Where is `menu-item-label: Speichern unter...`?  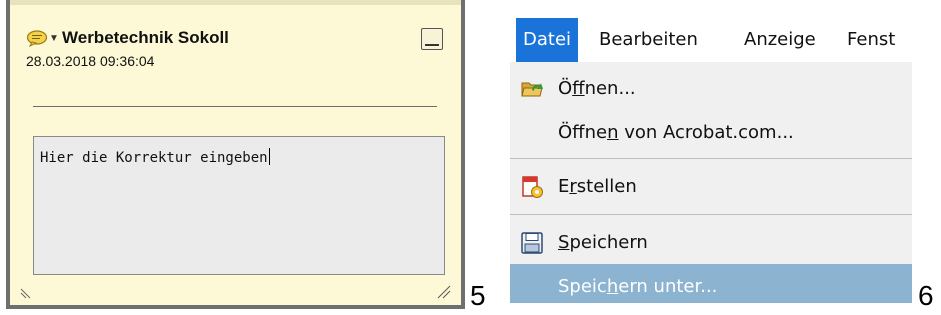
menu-item-label: Speichern unter... is located at coordinates (638, 286).